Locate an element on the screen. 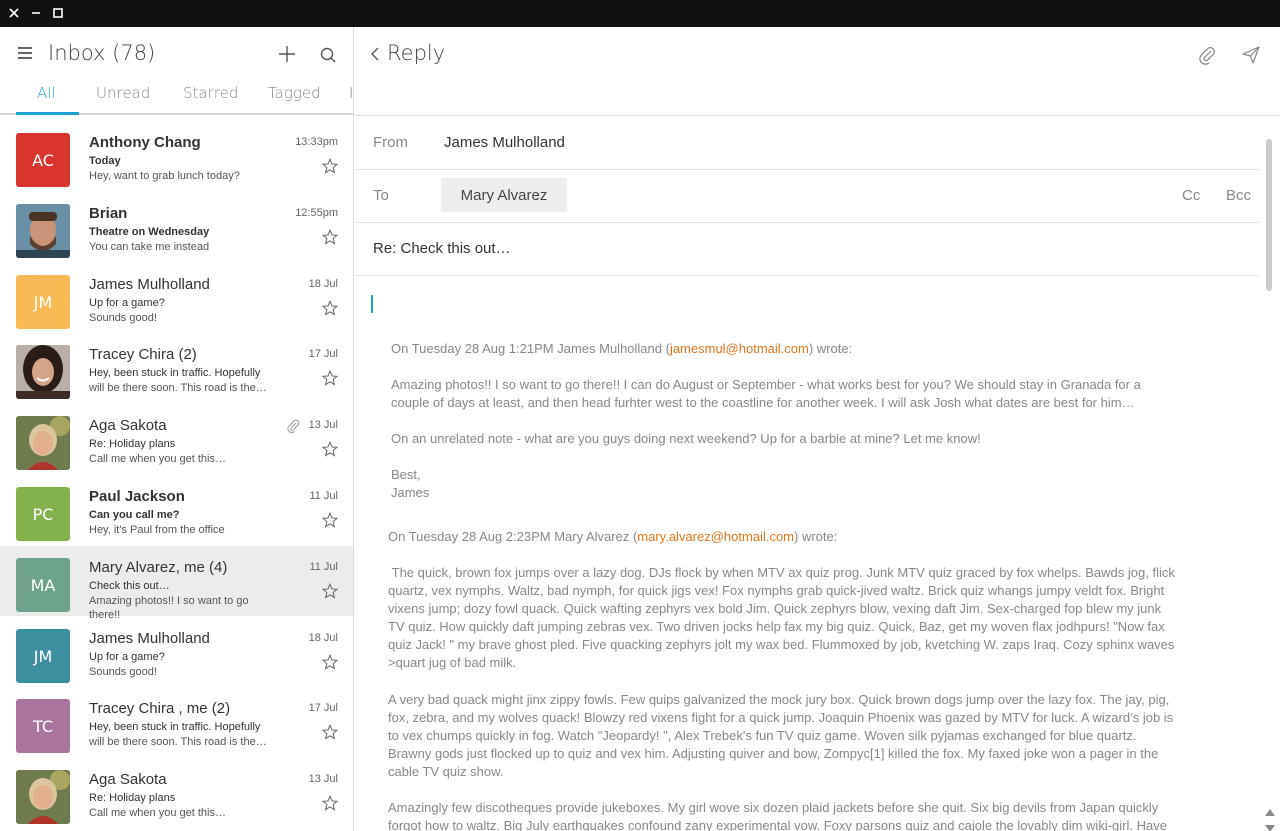 Image resolution: width=1280 pixels, height=831 pixels. active-tab-indicator is located at coordinates (47, 113).